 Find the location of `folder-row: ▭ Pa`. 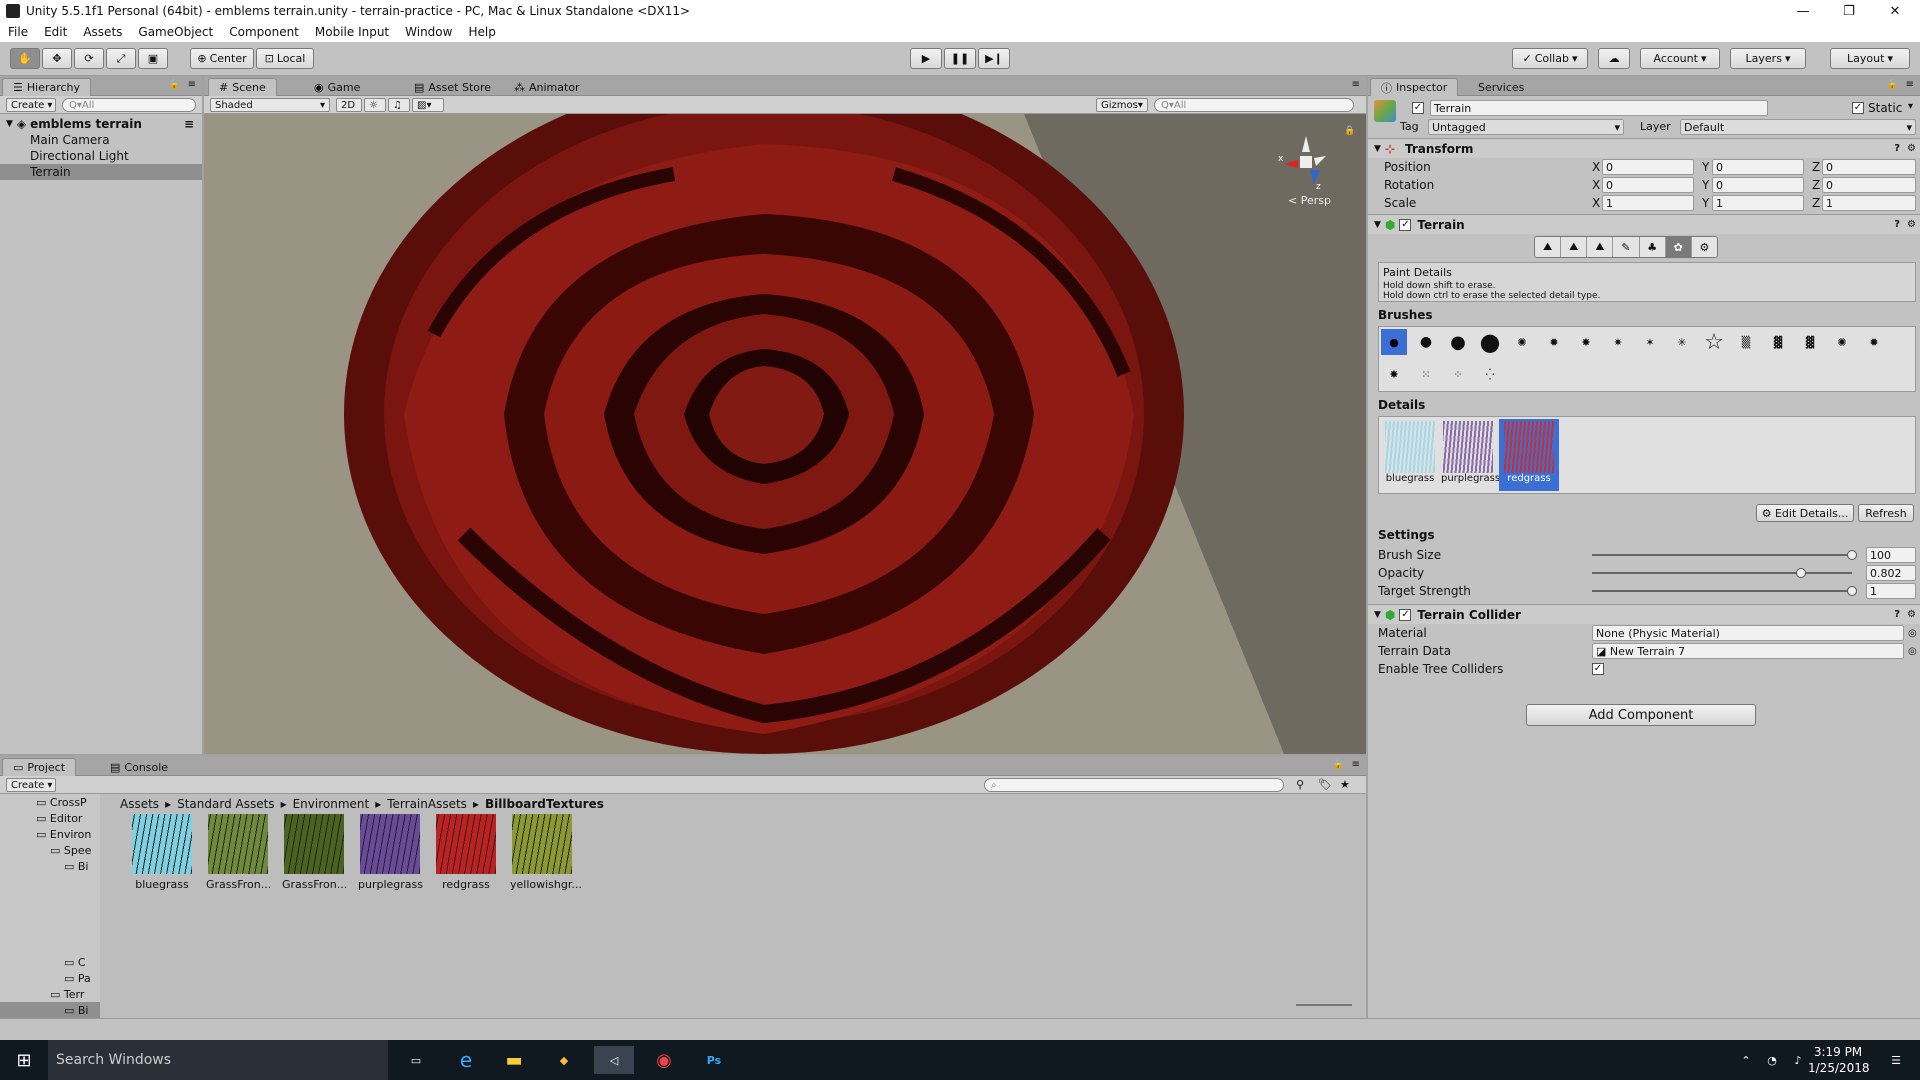

folder-row: ▭ Pa is located at coordinates (56, 978).